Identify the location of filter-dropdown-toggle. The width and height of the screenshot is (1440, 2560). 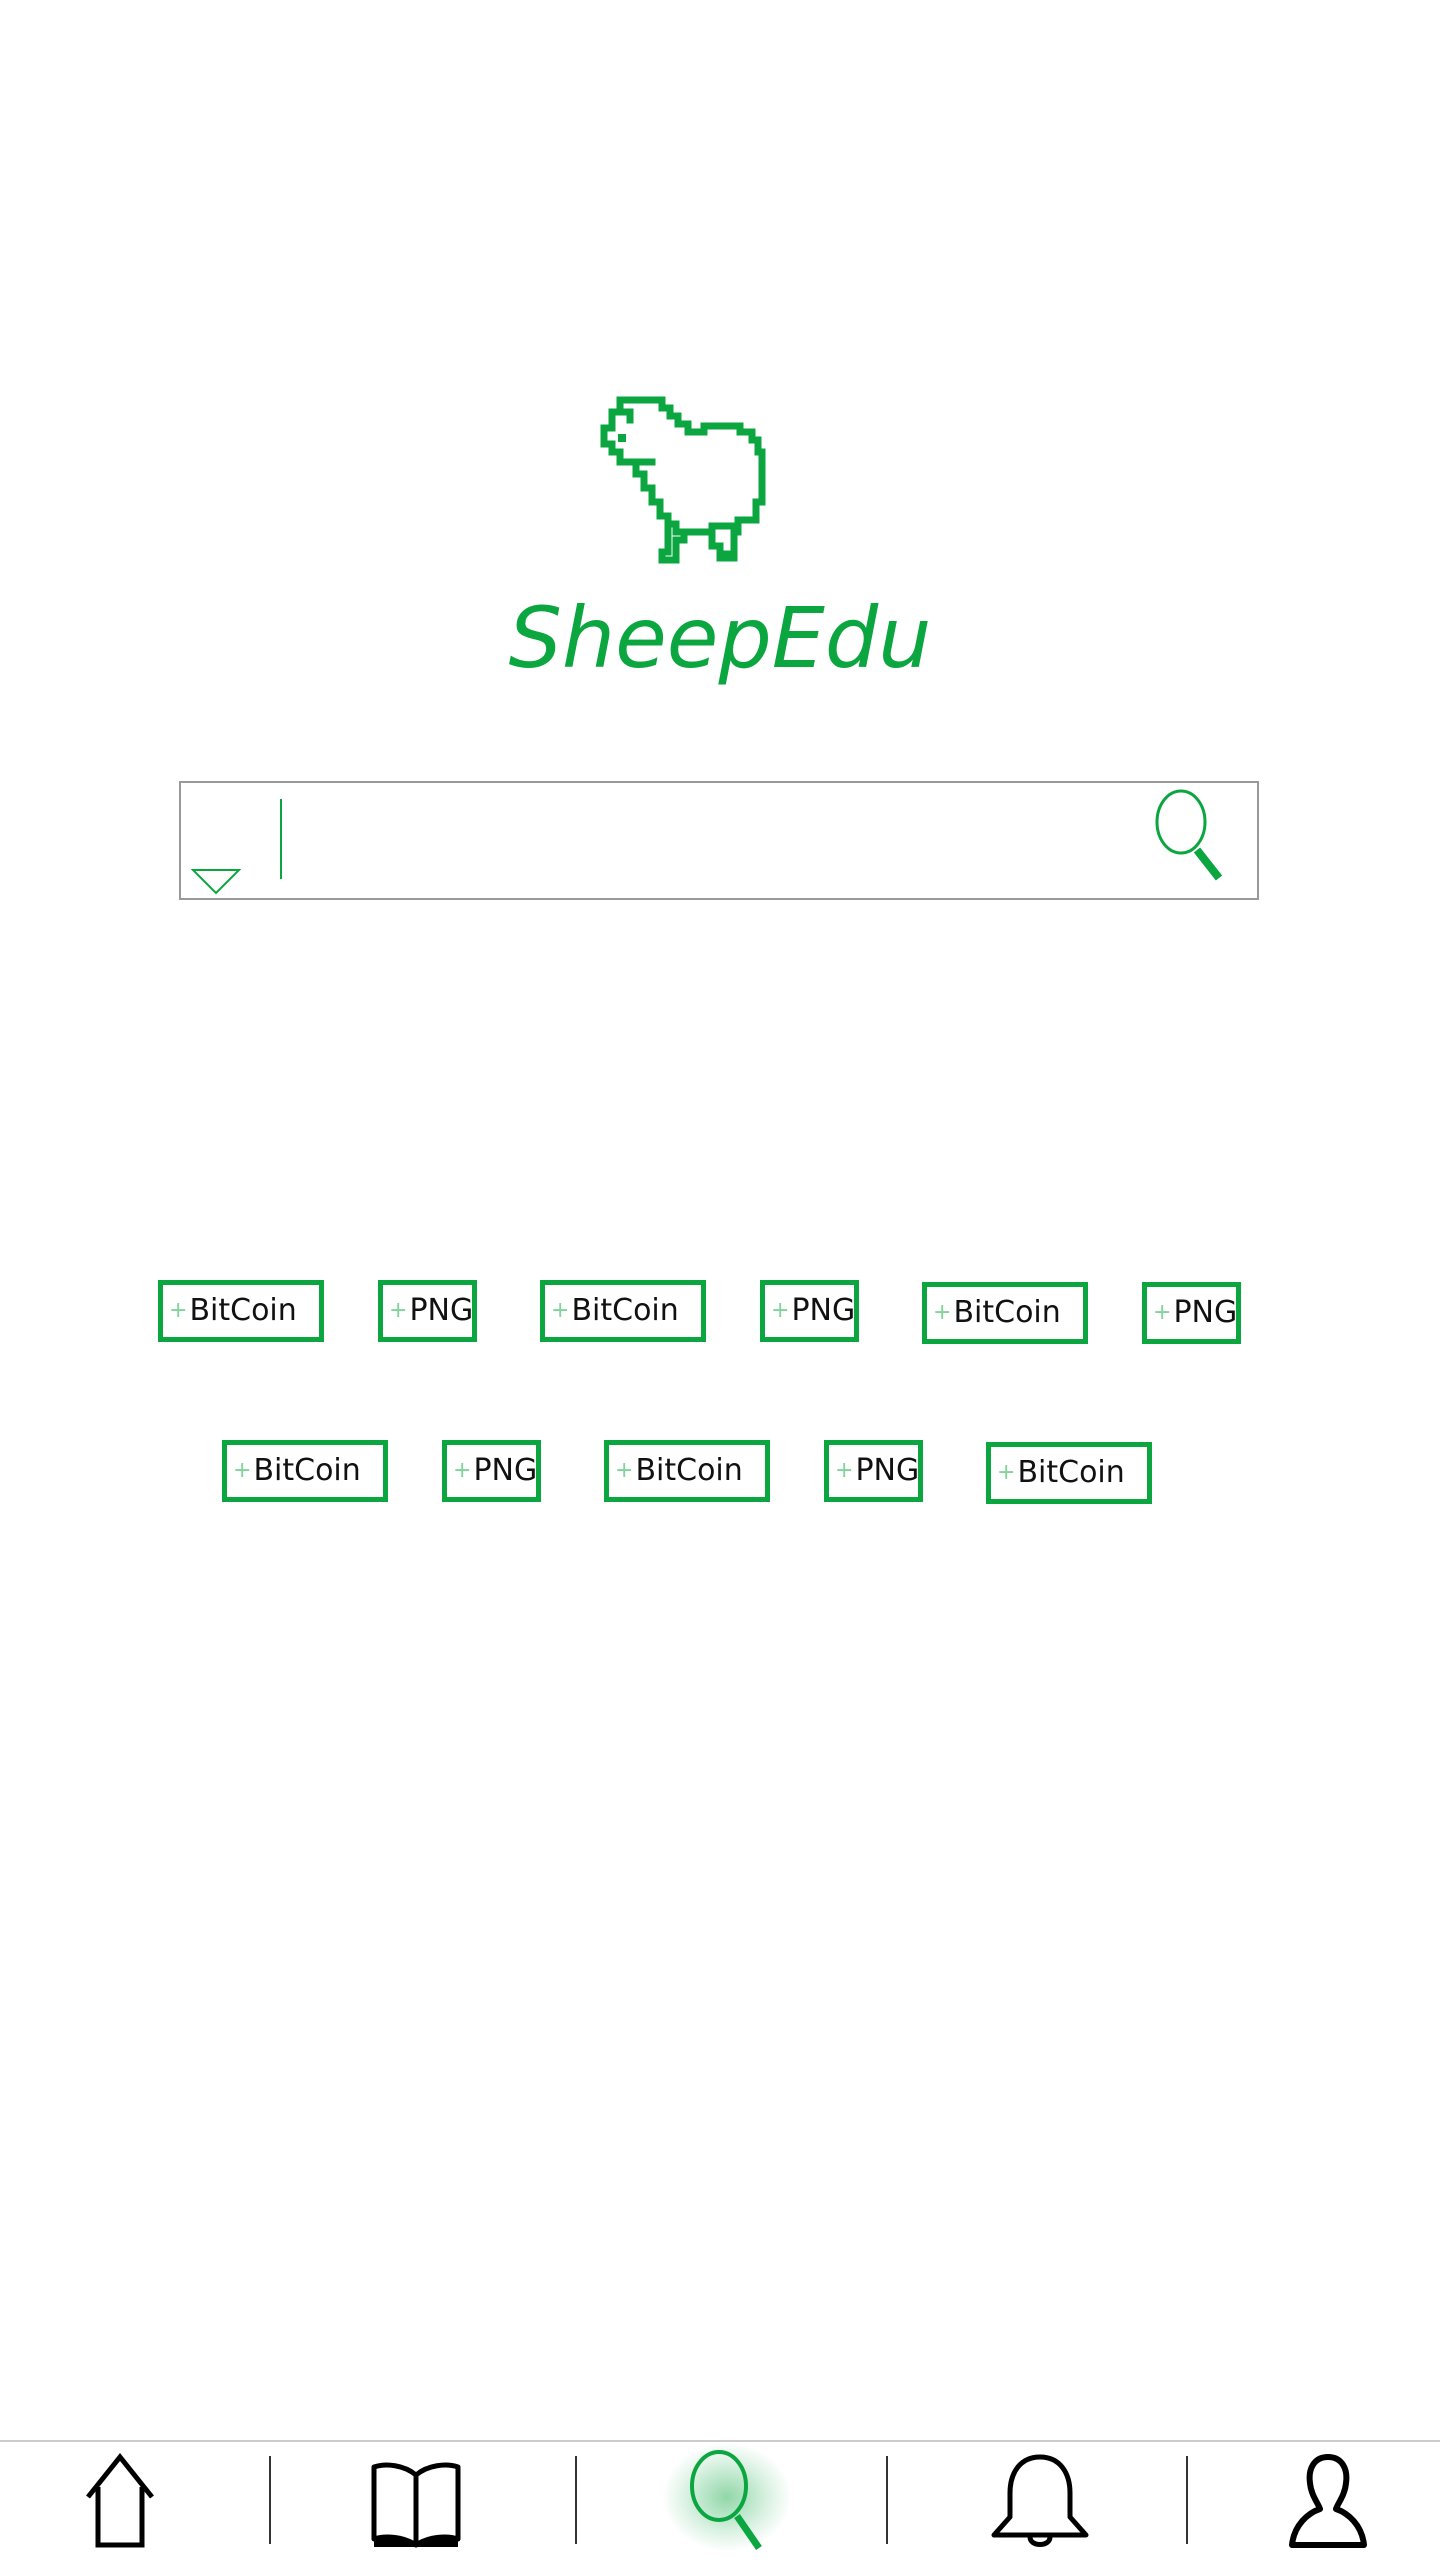
(216, 882).